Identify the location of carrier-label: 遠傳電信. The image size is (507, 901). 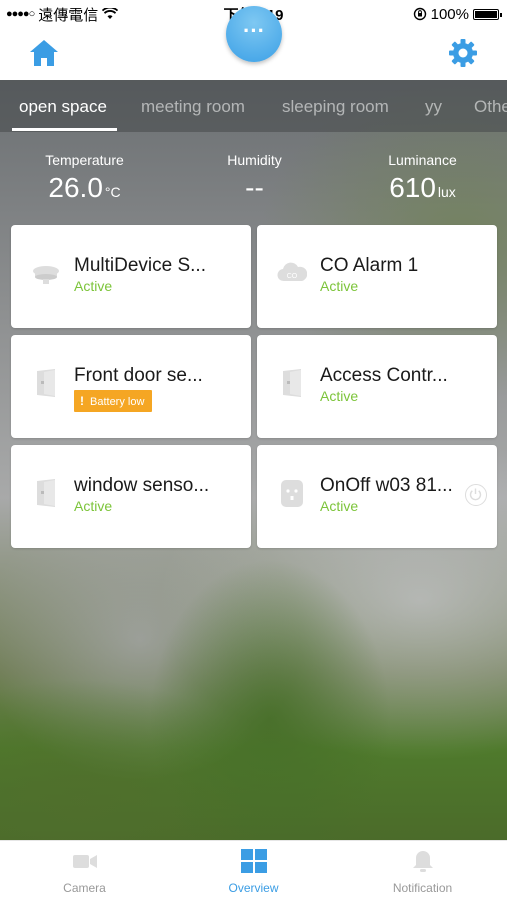
(68, 15).